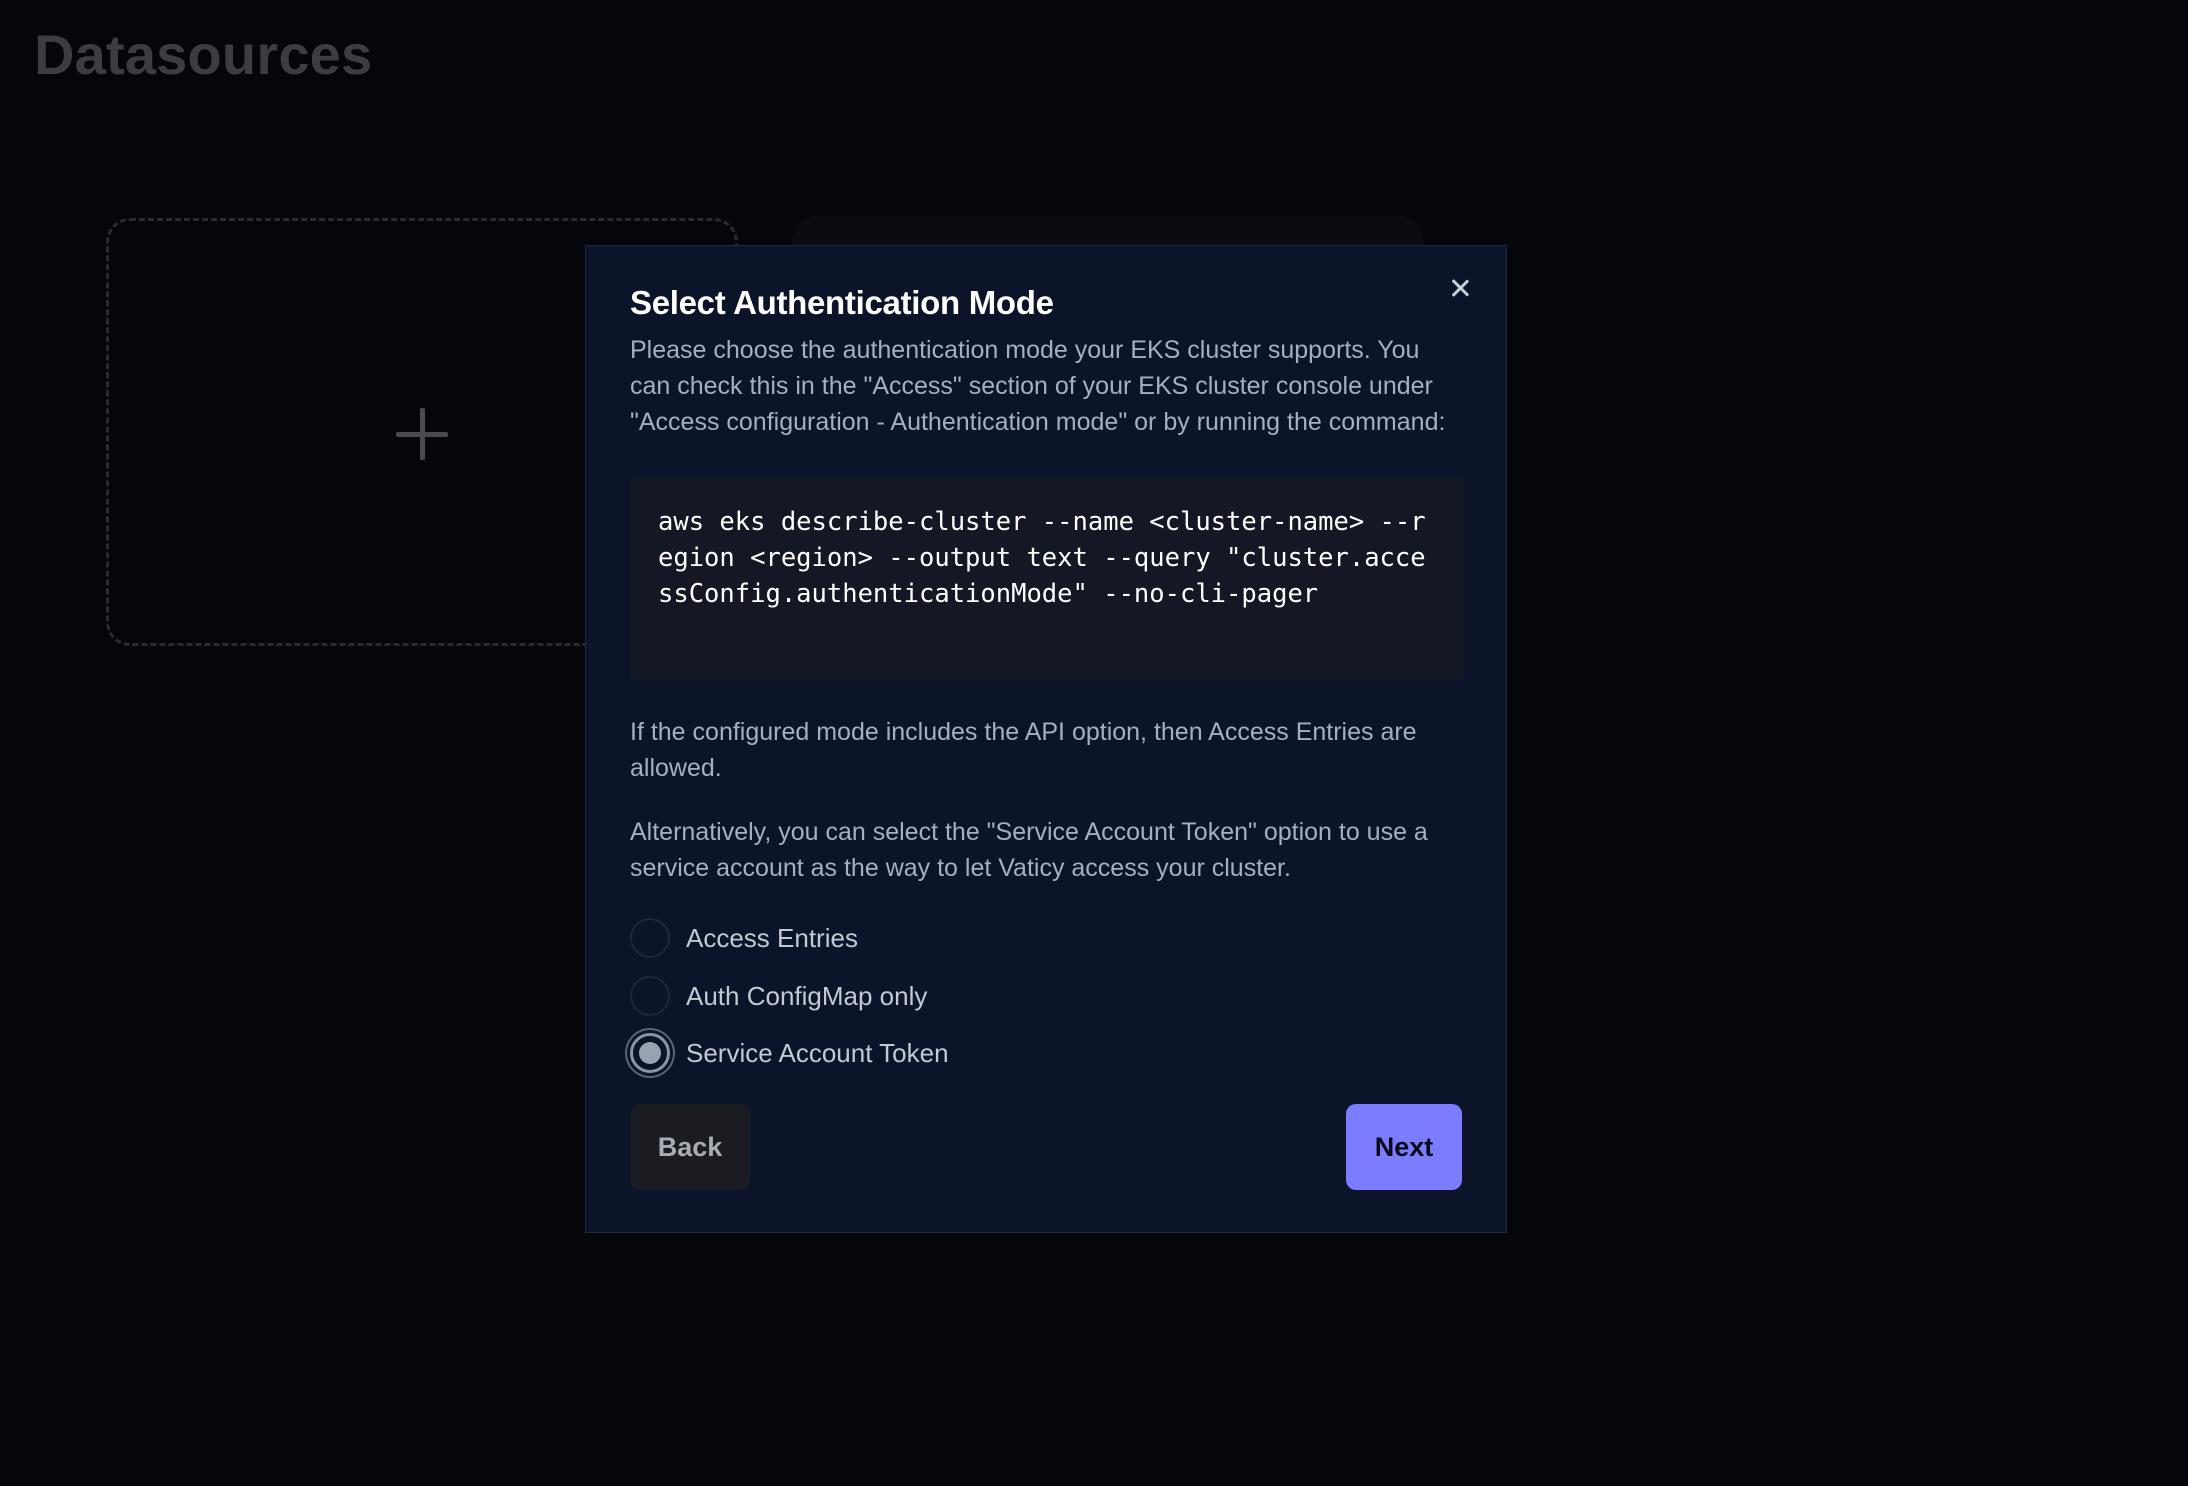  What do you see at coordinates (1460, 288) in the screenshot?
I see `close-icon` at bounding box center [1460, 288].